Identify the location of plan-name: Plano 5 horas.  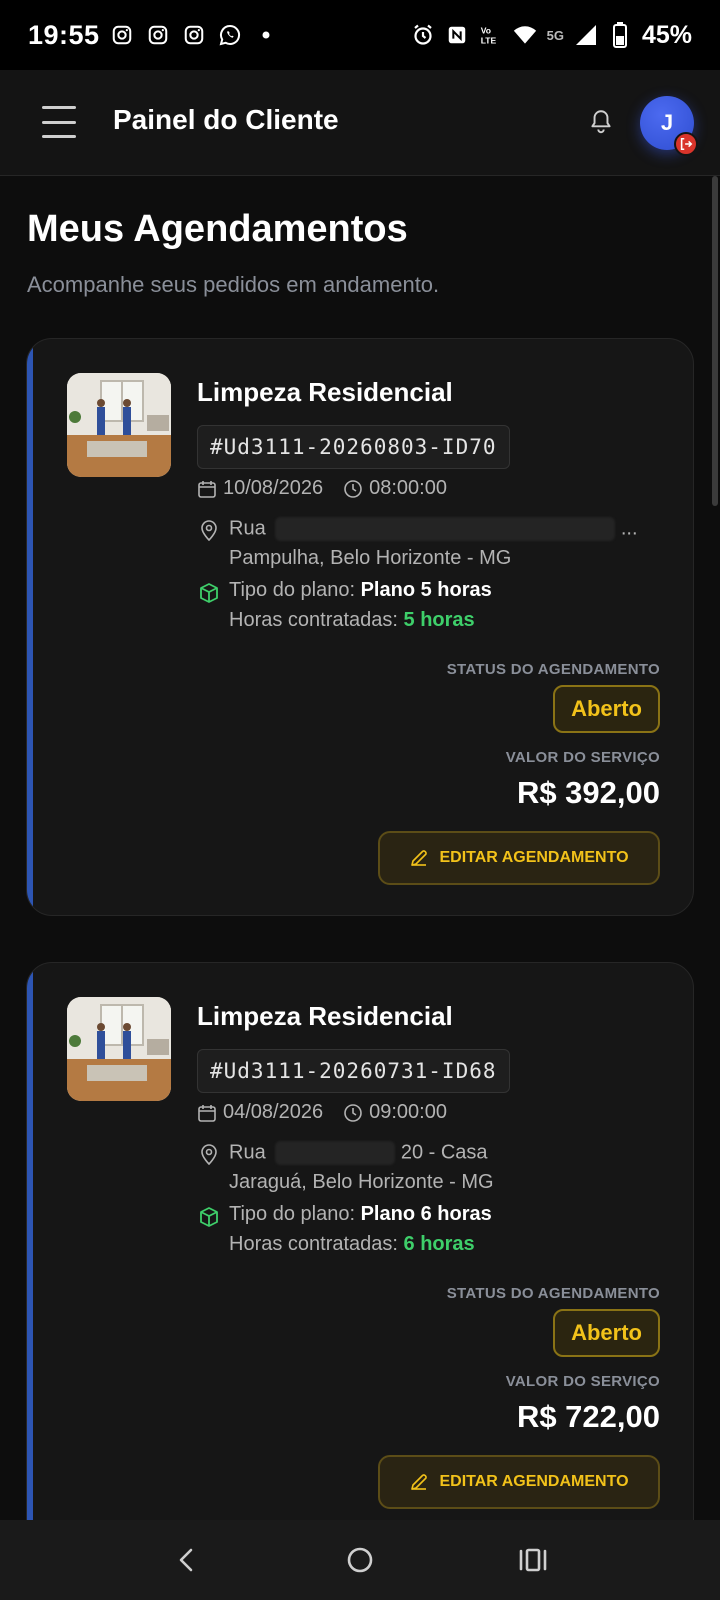
(426, 590).